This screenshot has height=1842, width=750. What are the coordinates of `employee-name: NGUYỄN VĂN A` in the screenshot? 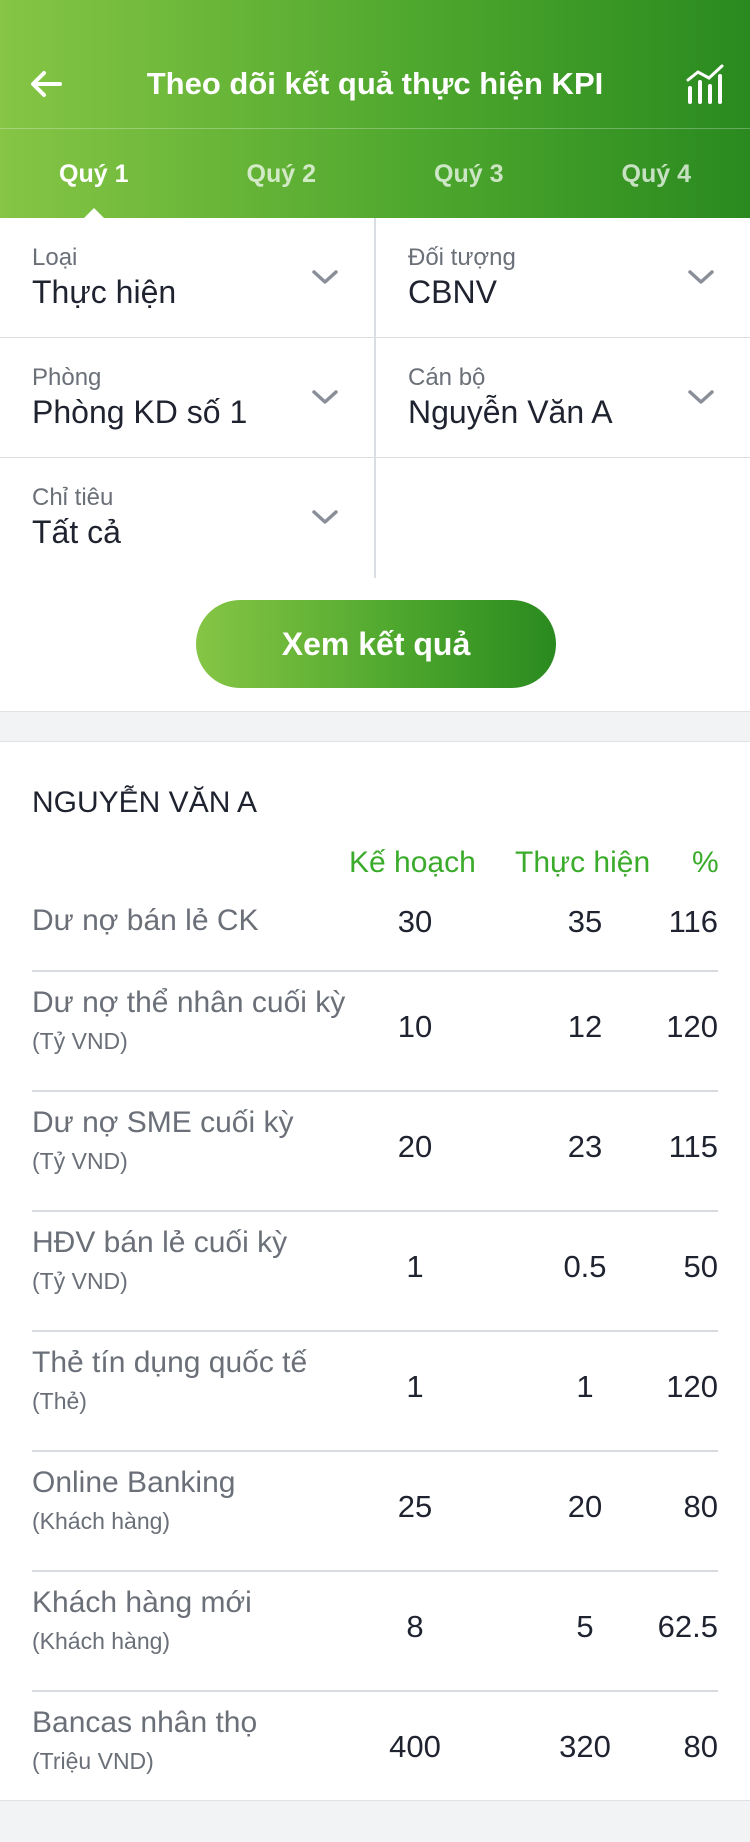 It's located at (145, 802).